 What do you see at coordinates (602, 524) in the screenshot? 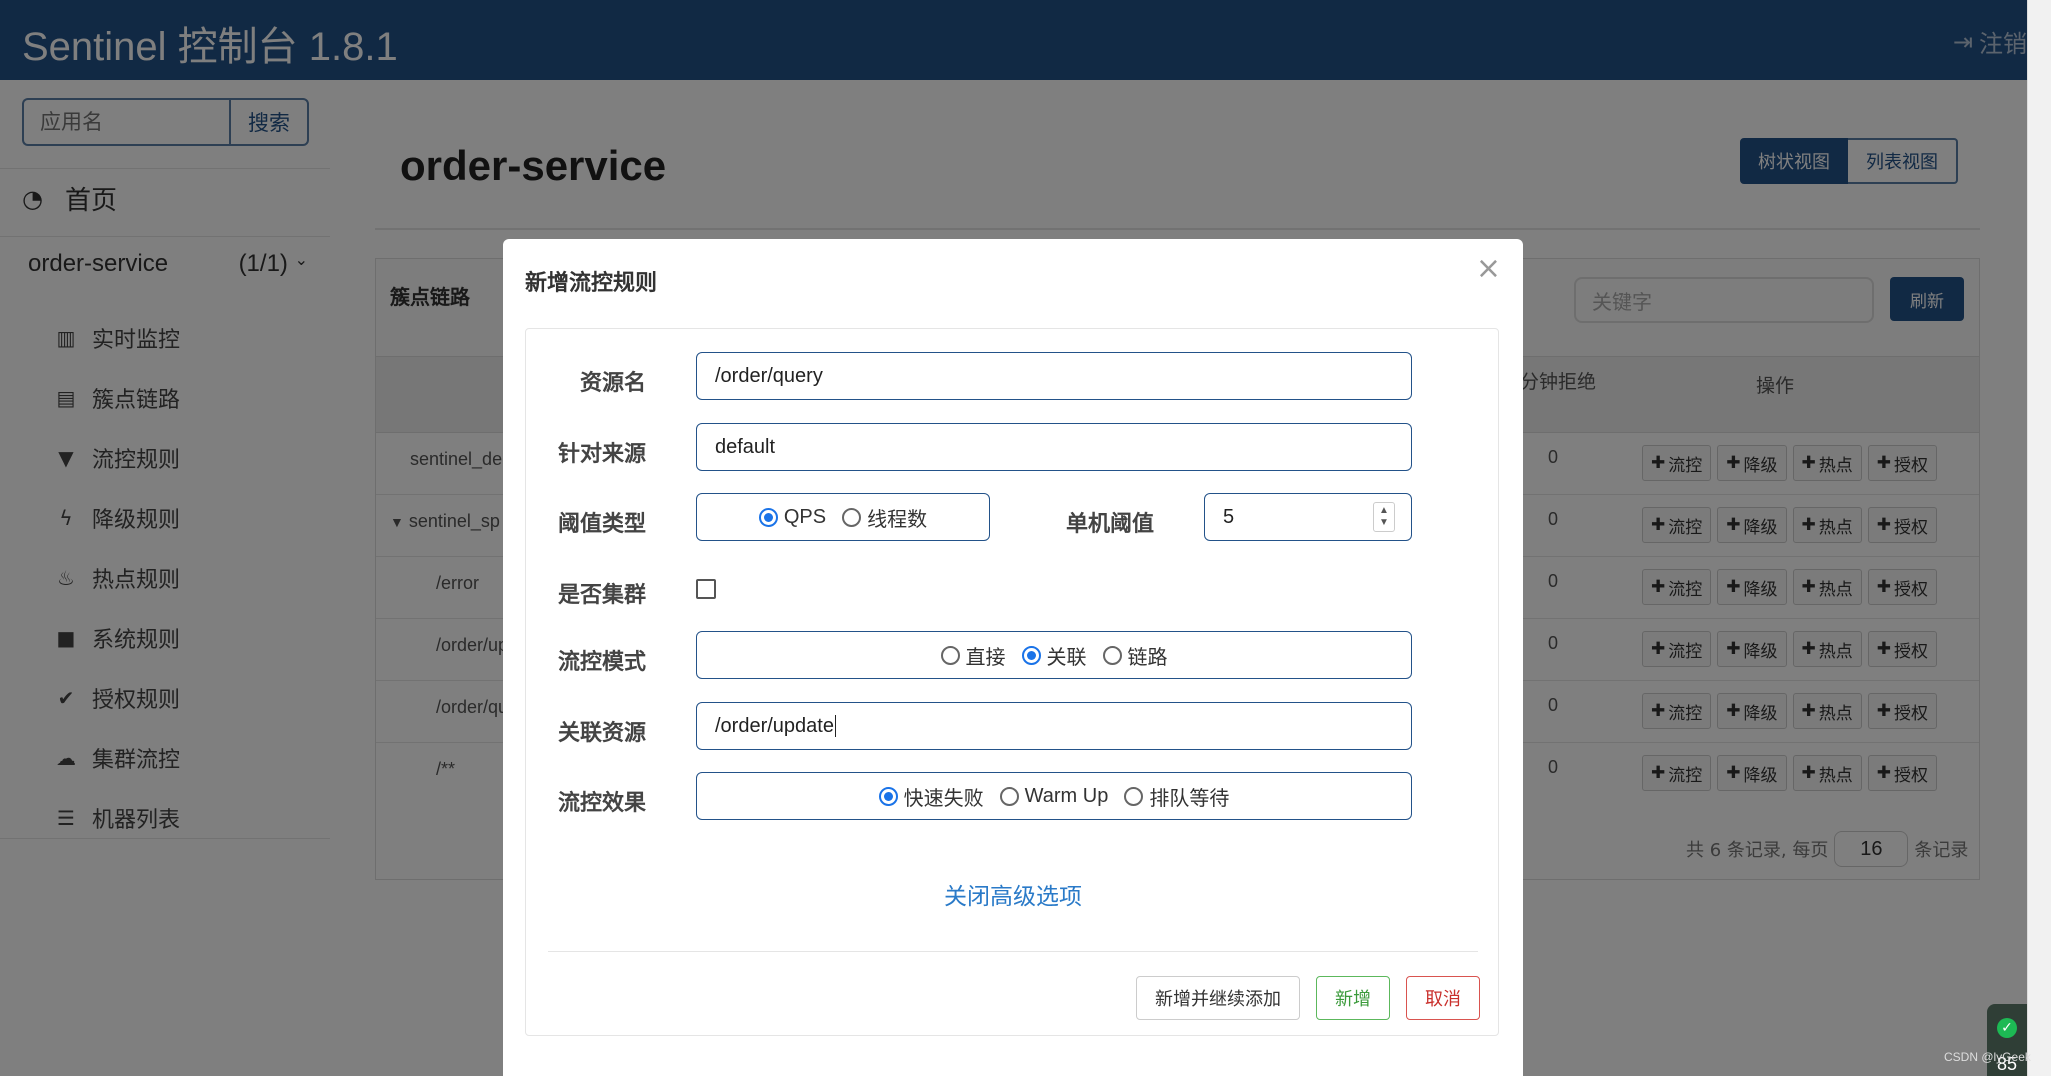
I see `threshold-type-label: 阈值类型` at bounding box center [602, 524].